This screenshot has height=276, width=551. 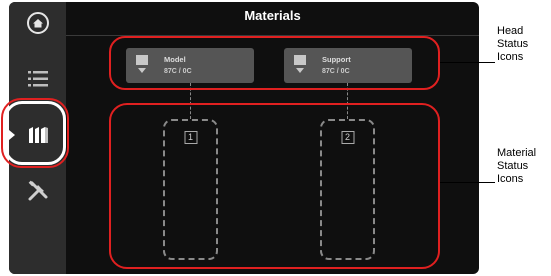 What do you see at coordinates (272, 15) in the screenshot?
I see `page-title: Materials` at bounding box center [272, 15].